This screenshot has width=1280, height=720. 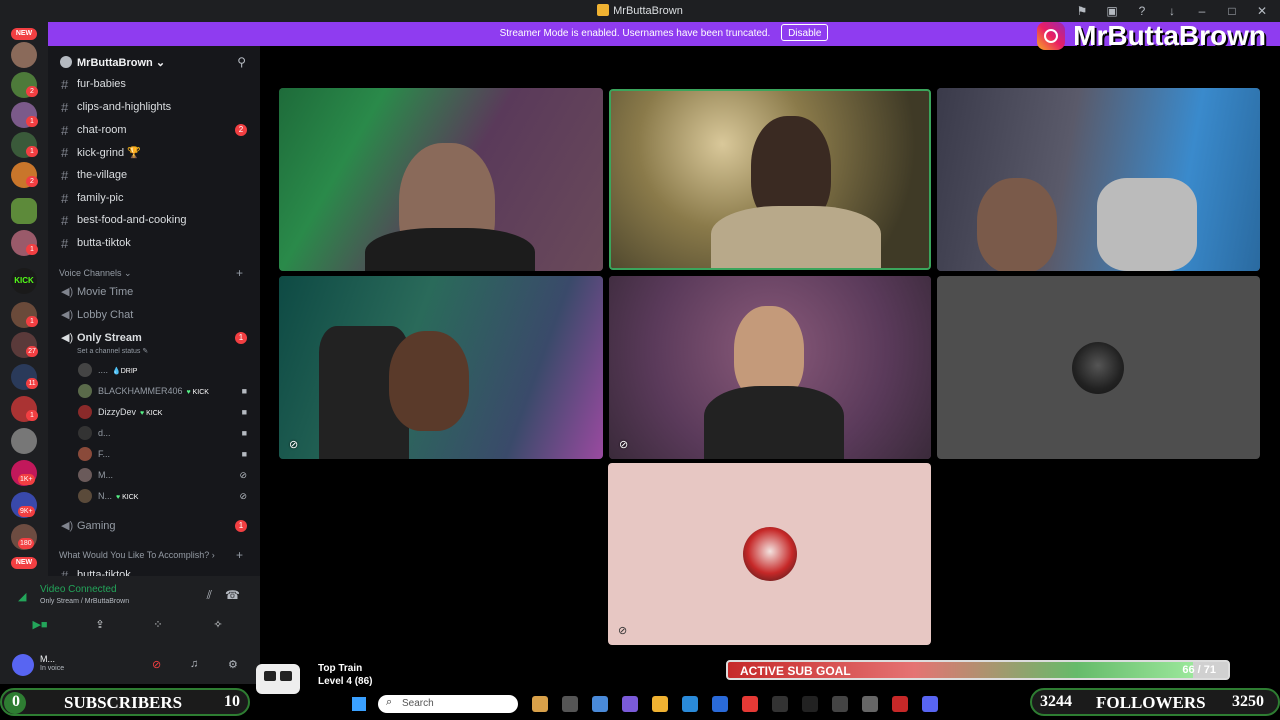 What do you see at coordinates (169, 371) in the screenshot?
I see `voice-member: .... 💧DRIP` at bounding box center [169, 371].